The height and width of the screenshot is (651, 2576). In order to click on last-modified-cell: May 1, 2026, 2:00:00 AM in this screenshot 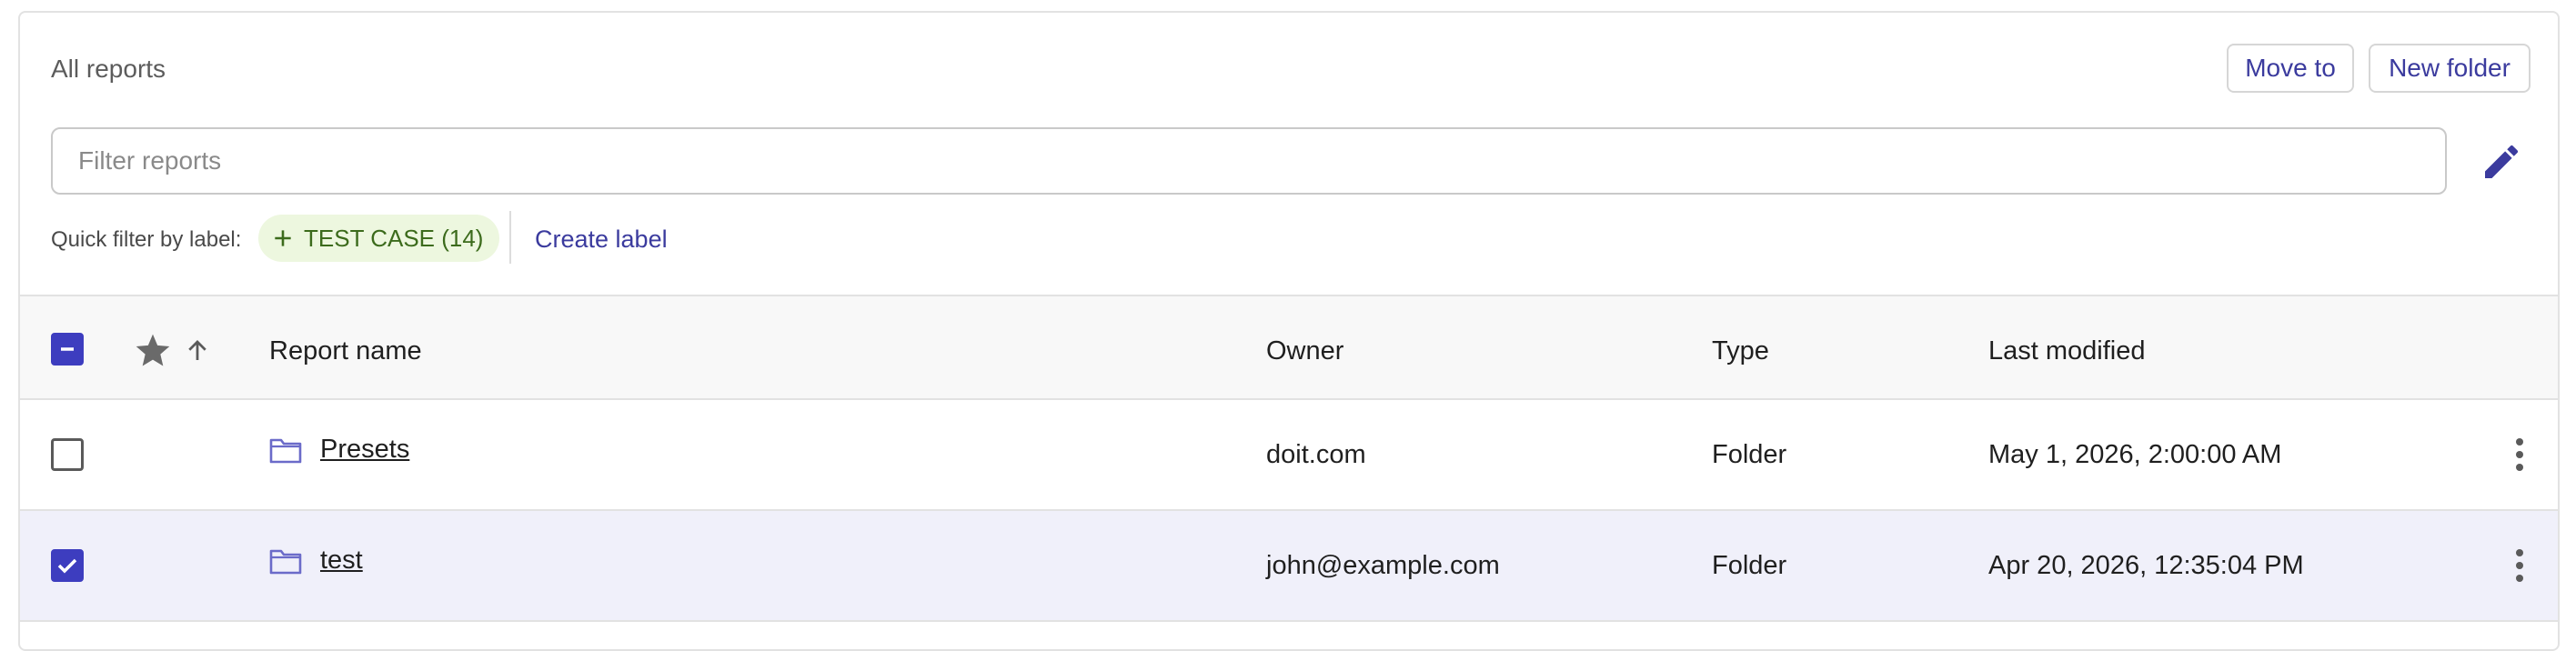, I will do `click(2135, 454)`.